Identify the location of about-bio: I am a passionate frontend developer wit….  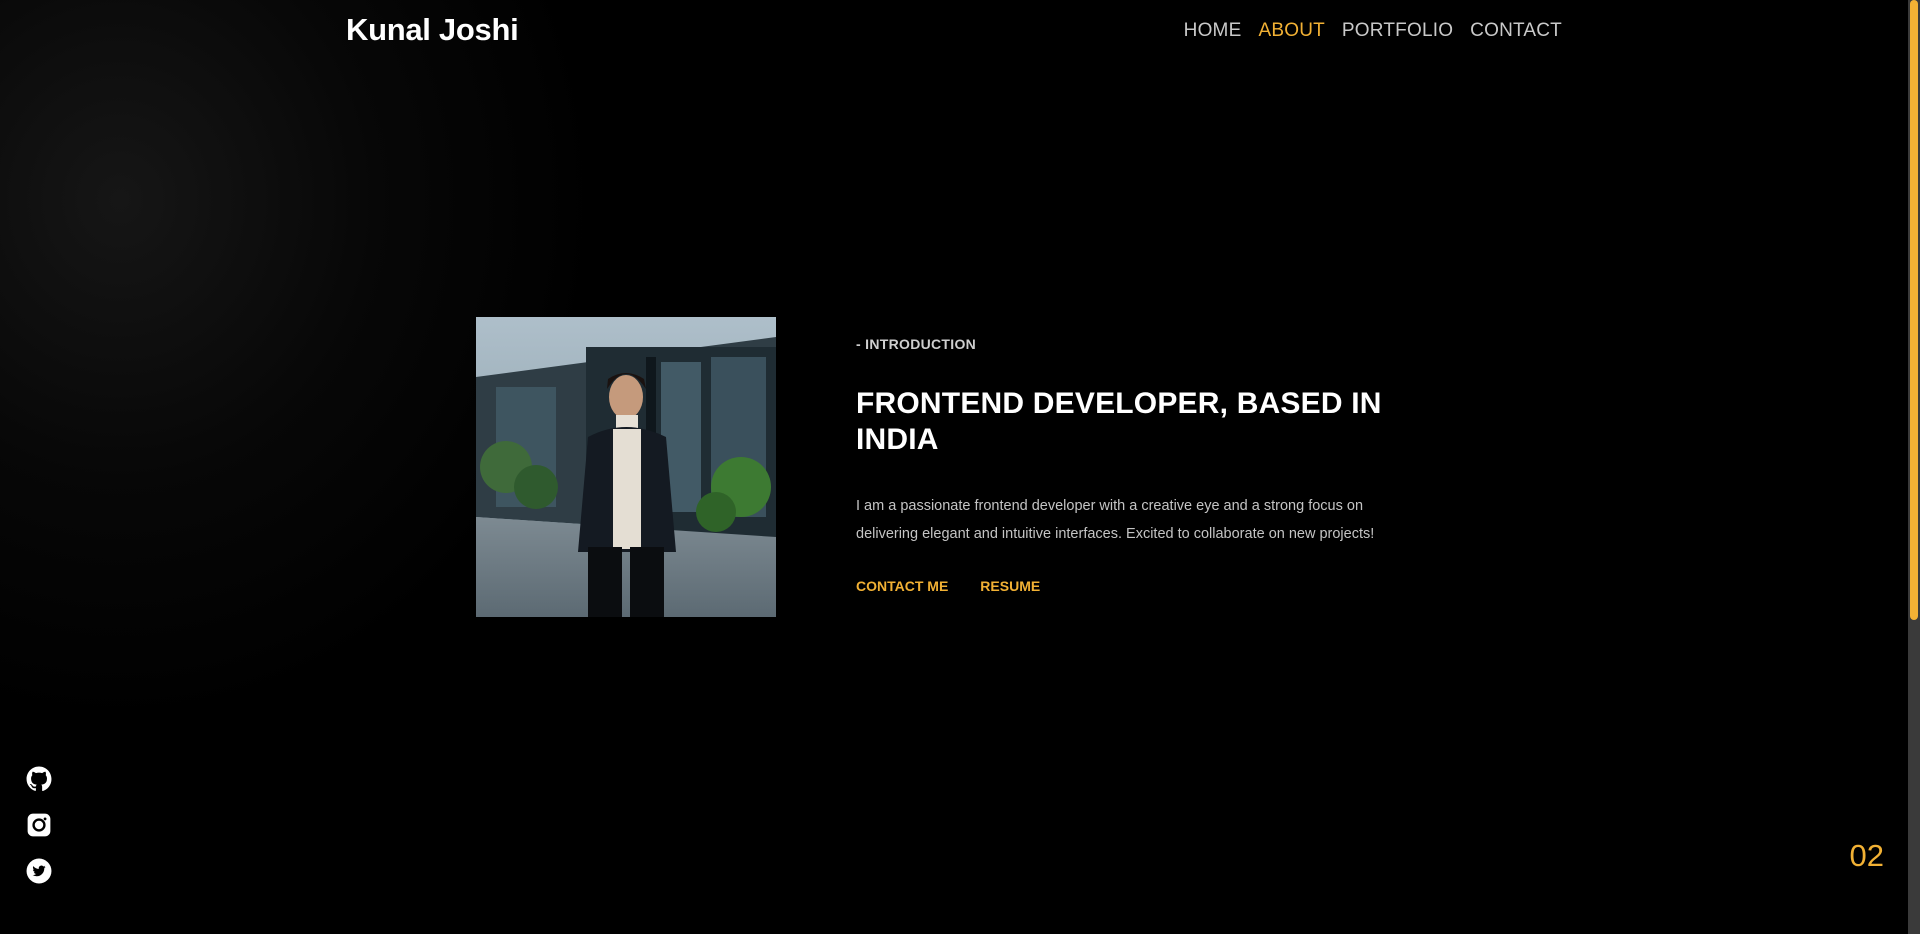
(1115, 520).